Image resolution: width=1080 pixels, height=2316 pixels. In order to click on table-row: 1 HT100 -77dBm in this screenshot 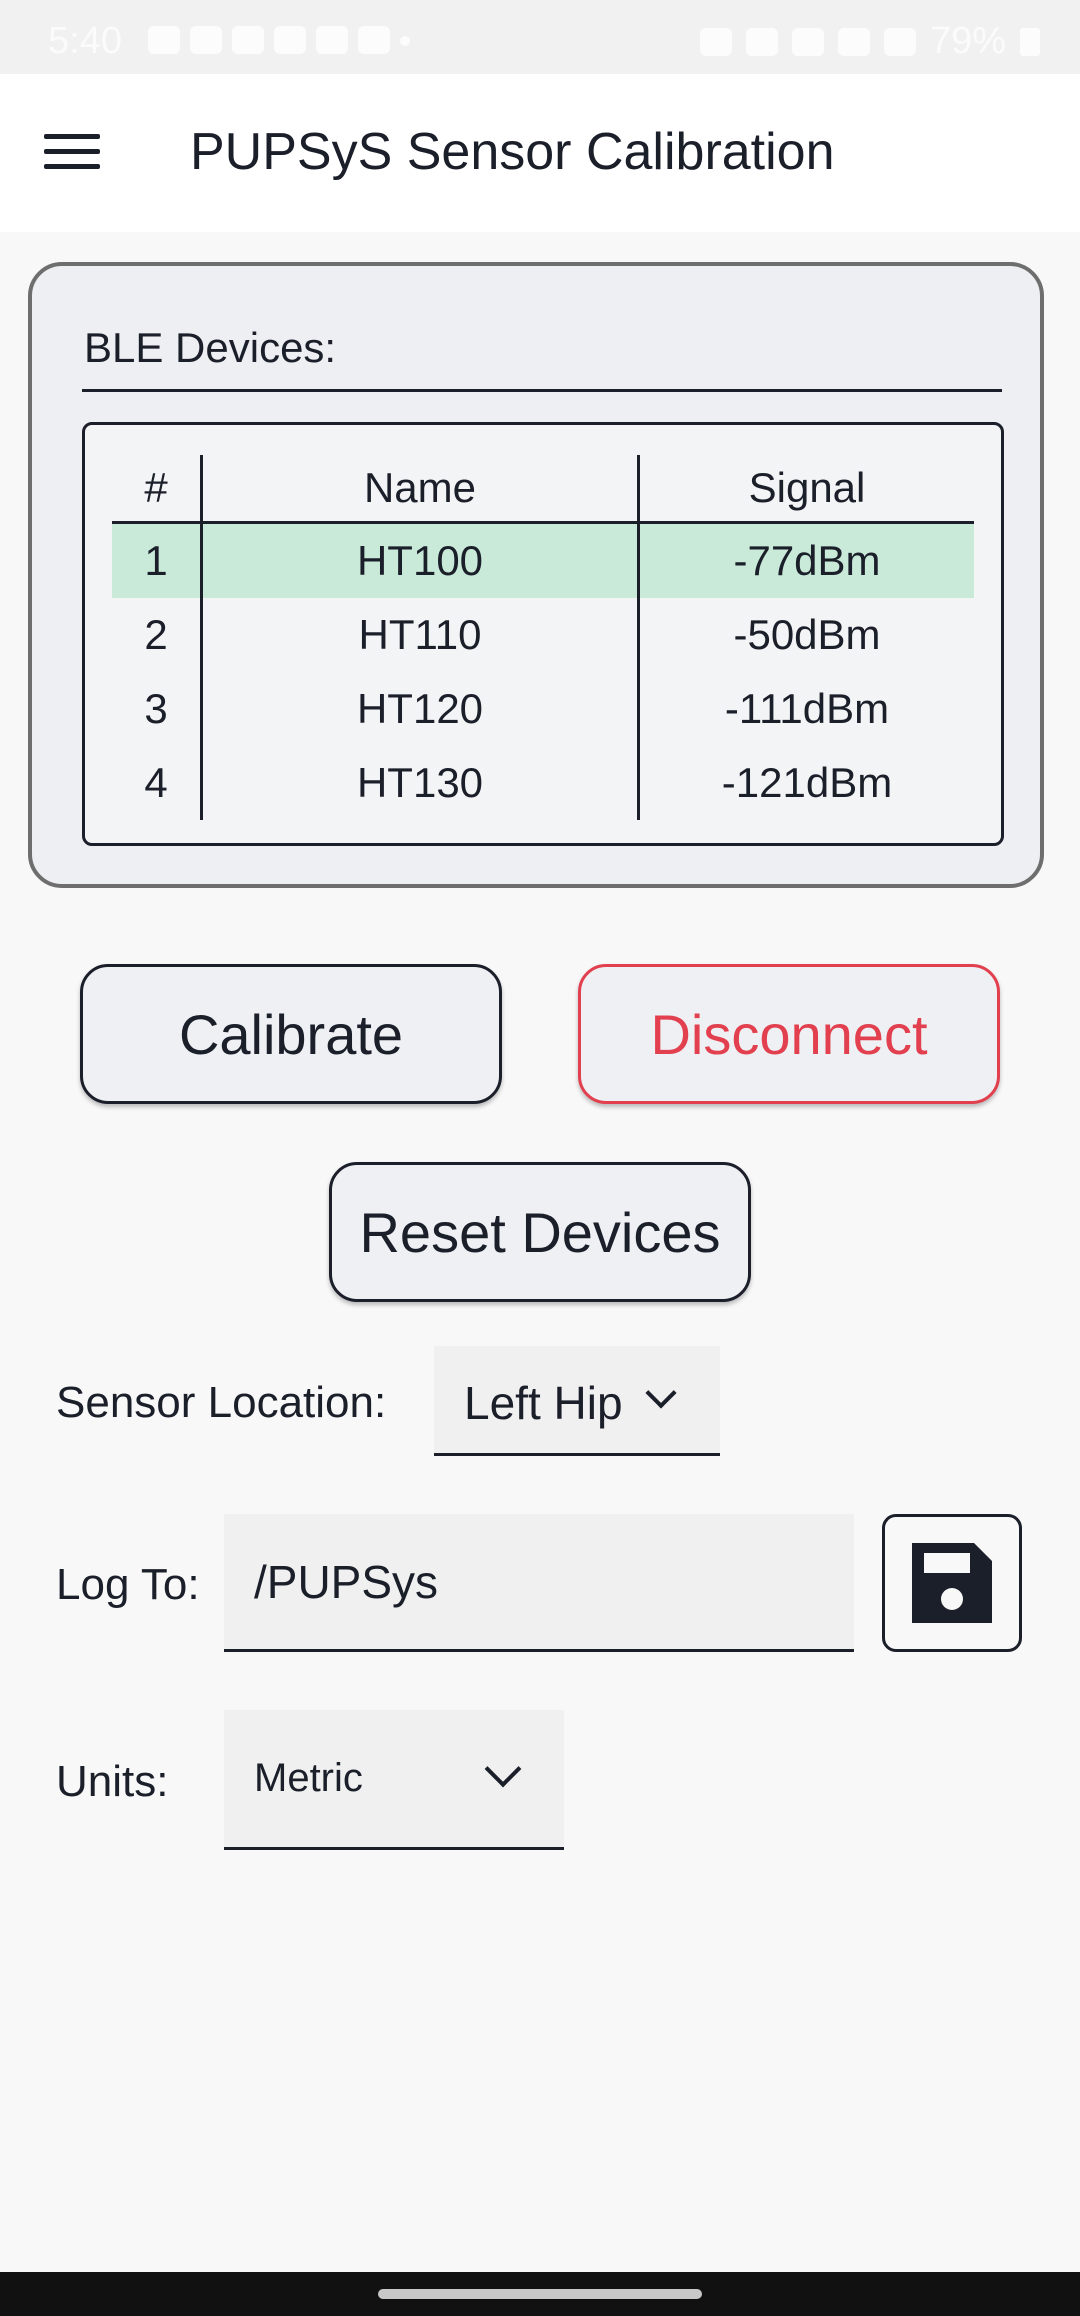, I will do `click(543, 560)`.